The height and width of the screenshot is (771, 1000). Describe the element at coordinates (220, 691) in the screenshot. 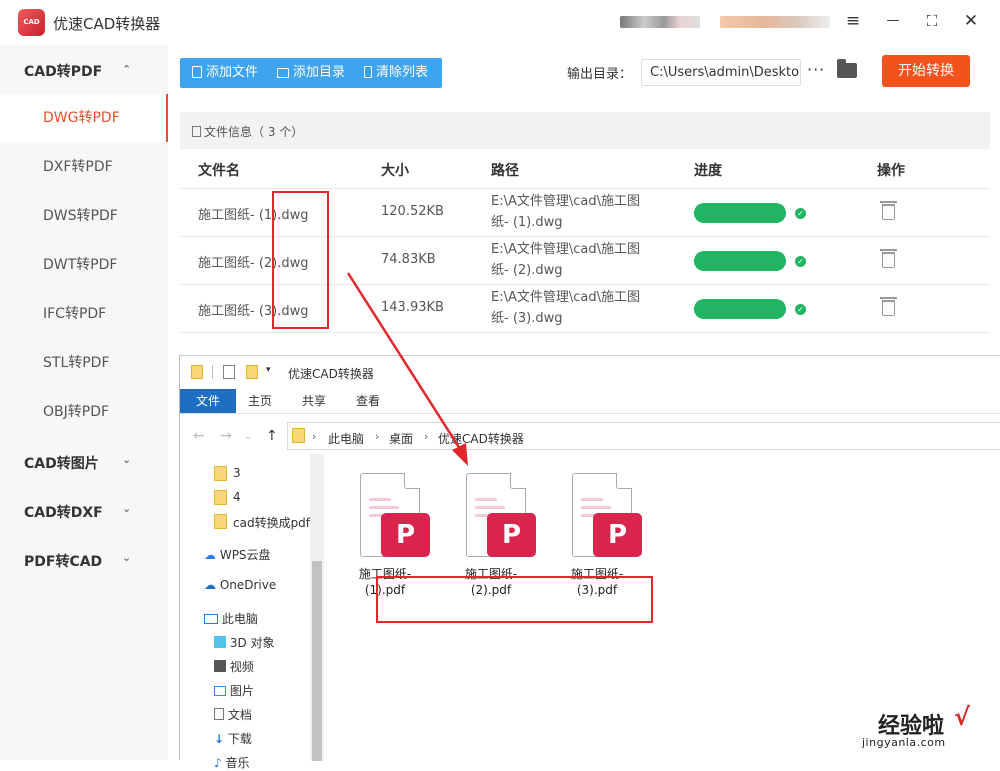

I see `picture-icon` at that location.